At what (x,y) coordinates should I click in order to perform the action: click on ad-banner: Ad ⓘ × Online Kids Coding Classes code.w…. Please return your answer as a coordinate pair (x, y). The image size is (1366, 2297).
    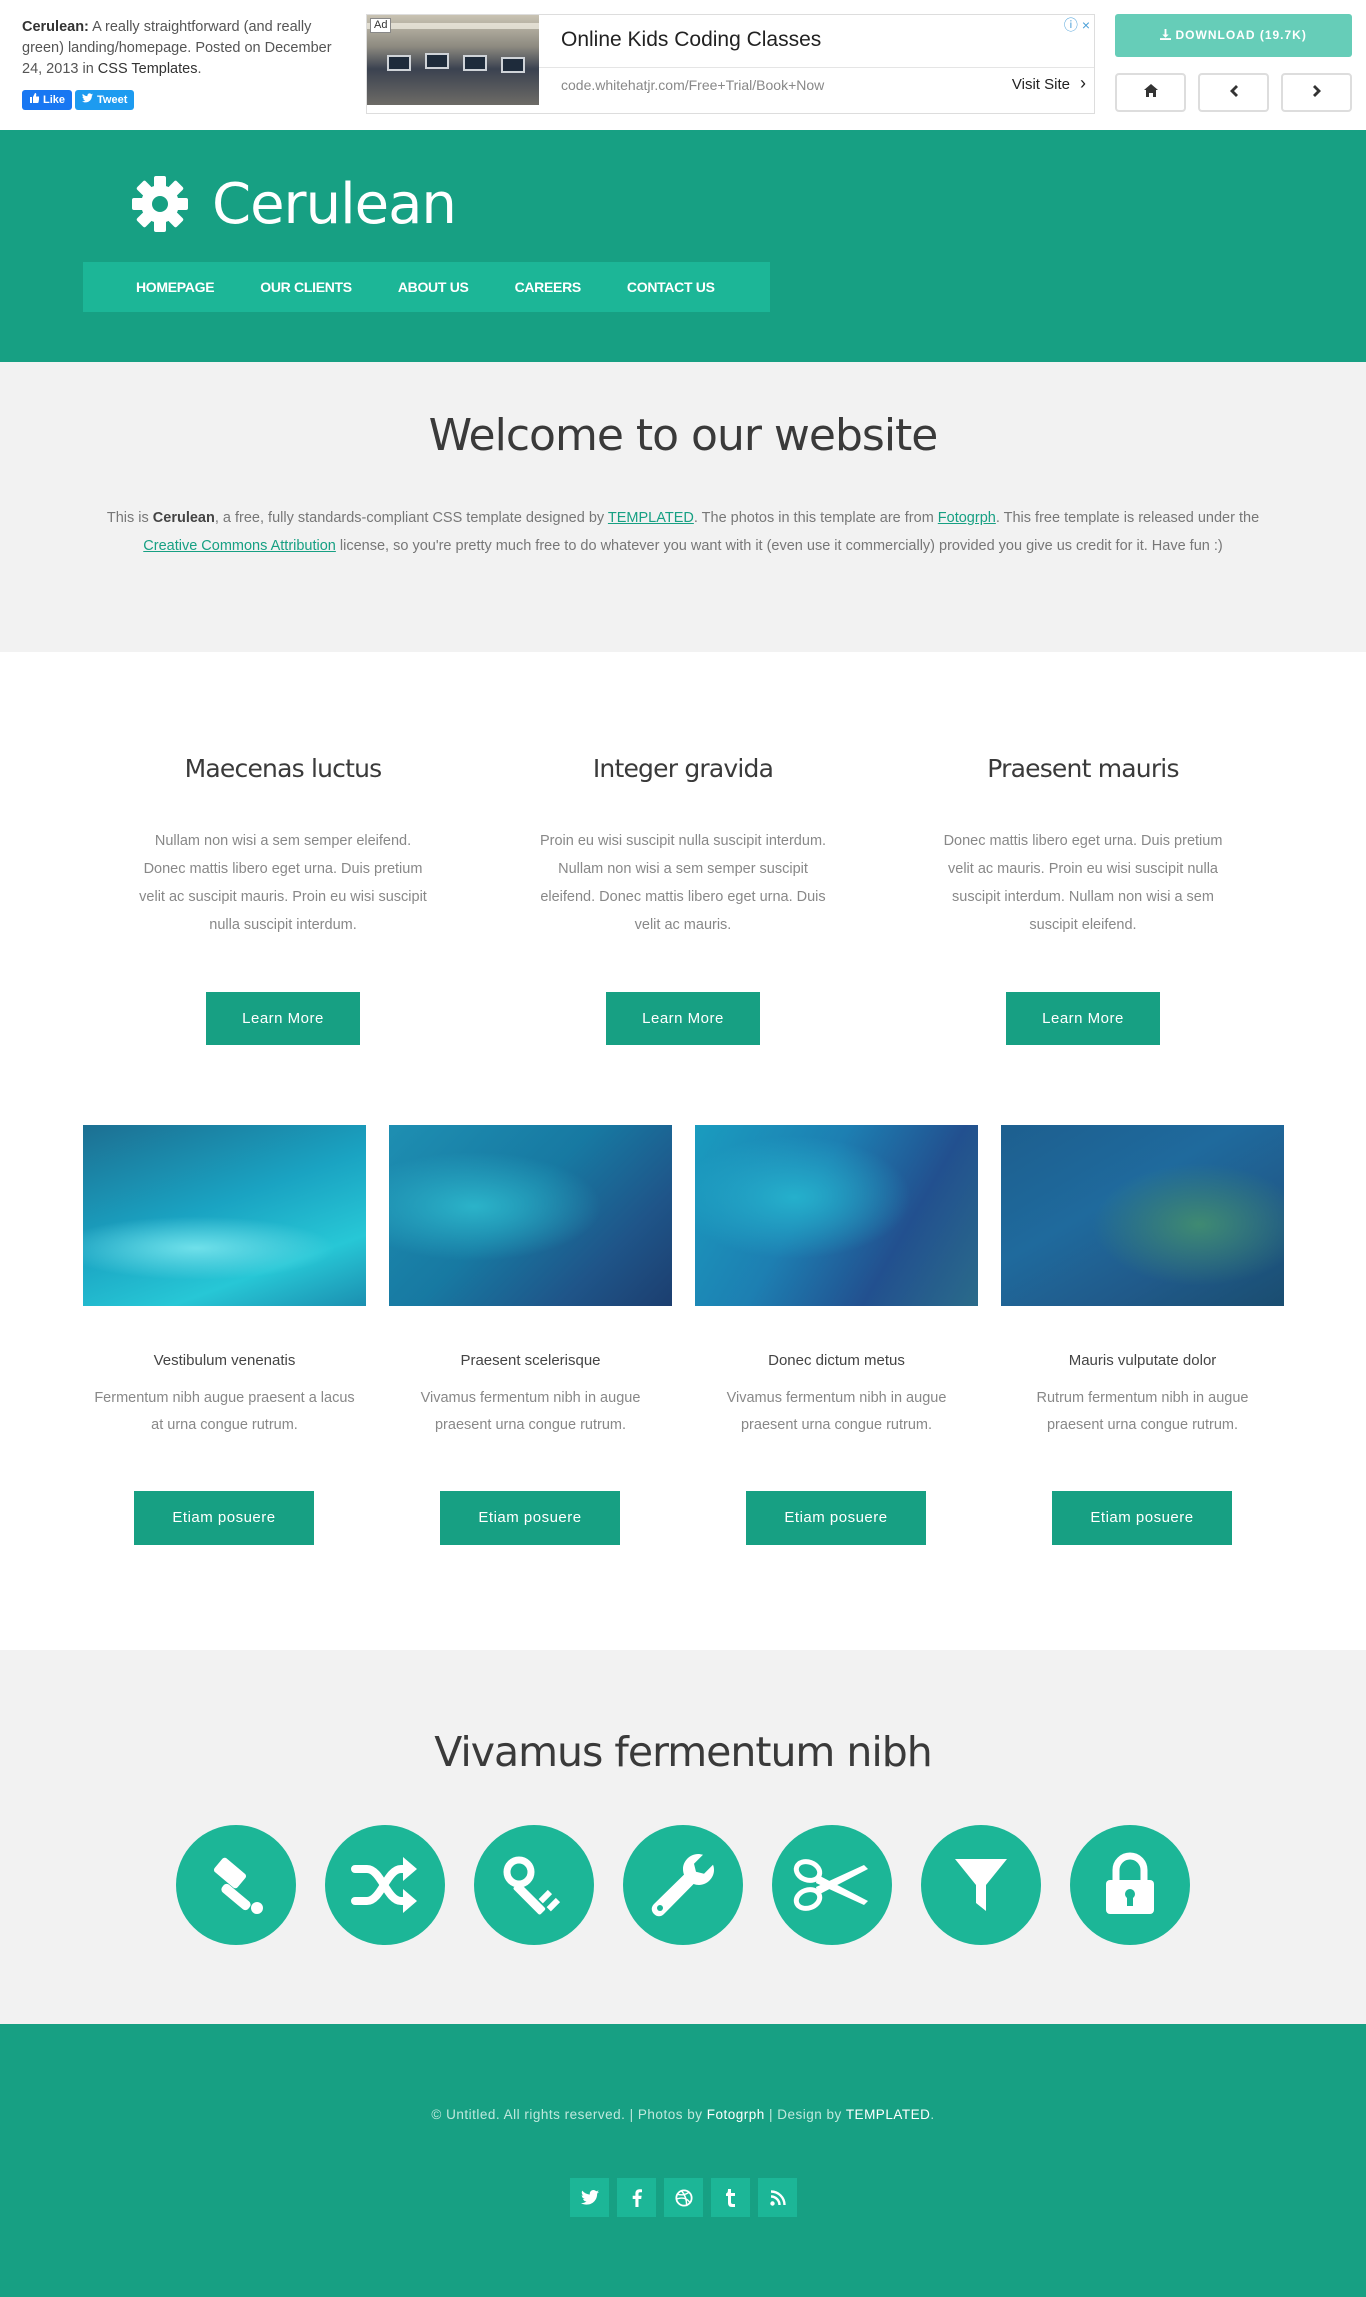
    Looking at the image, I should click on (730, 64).